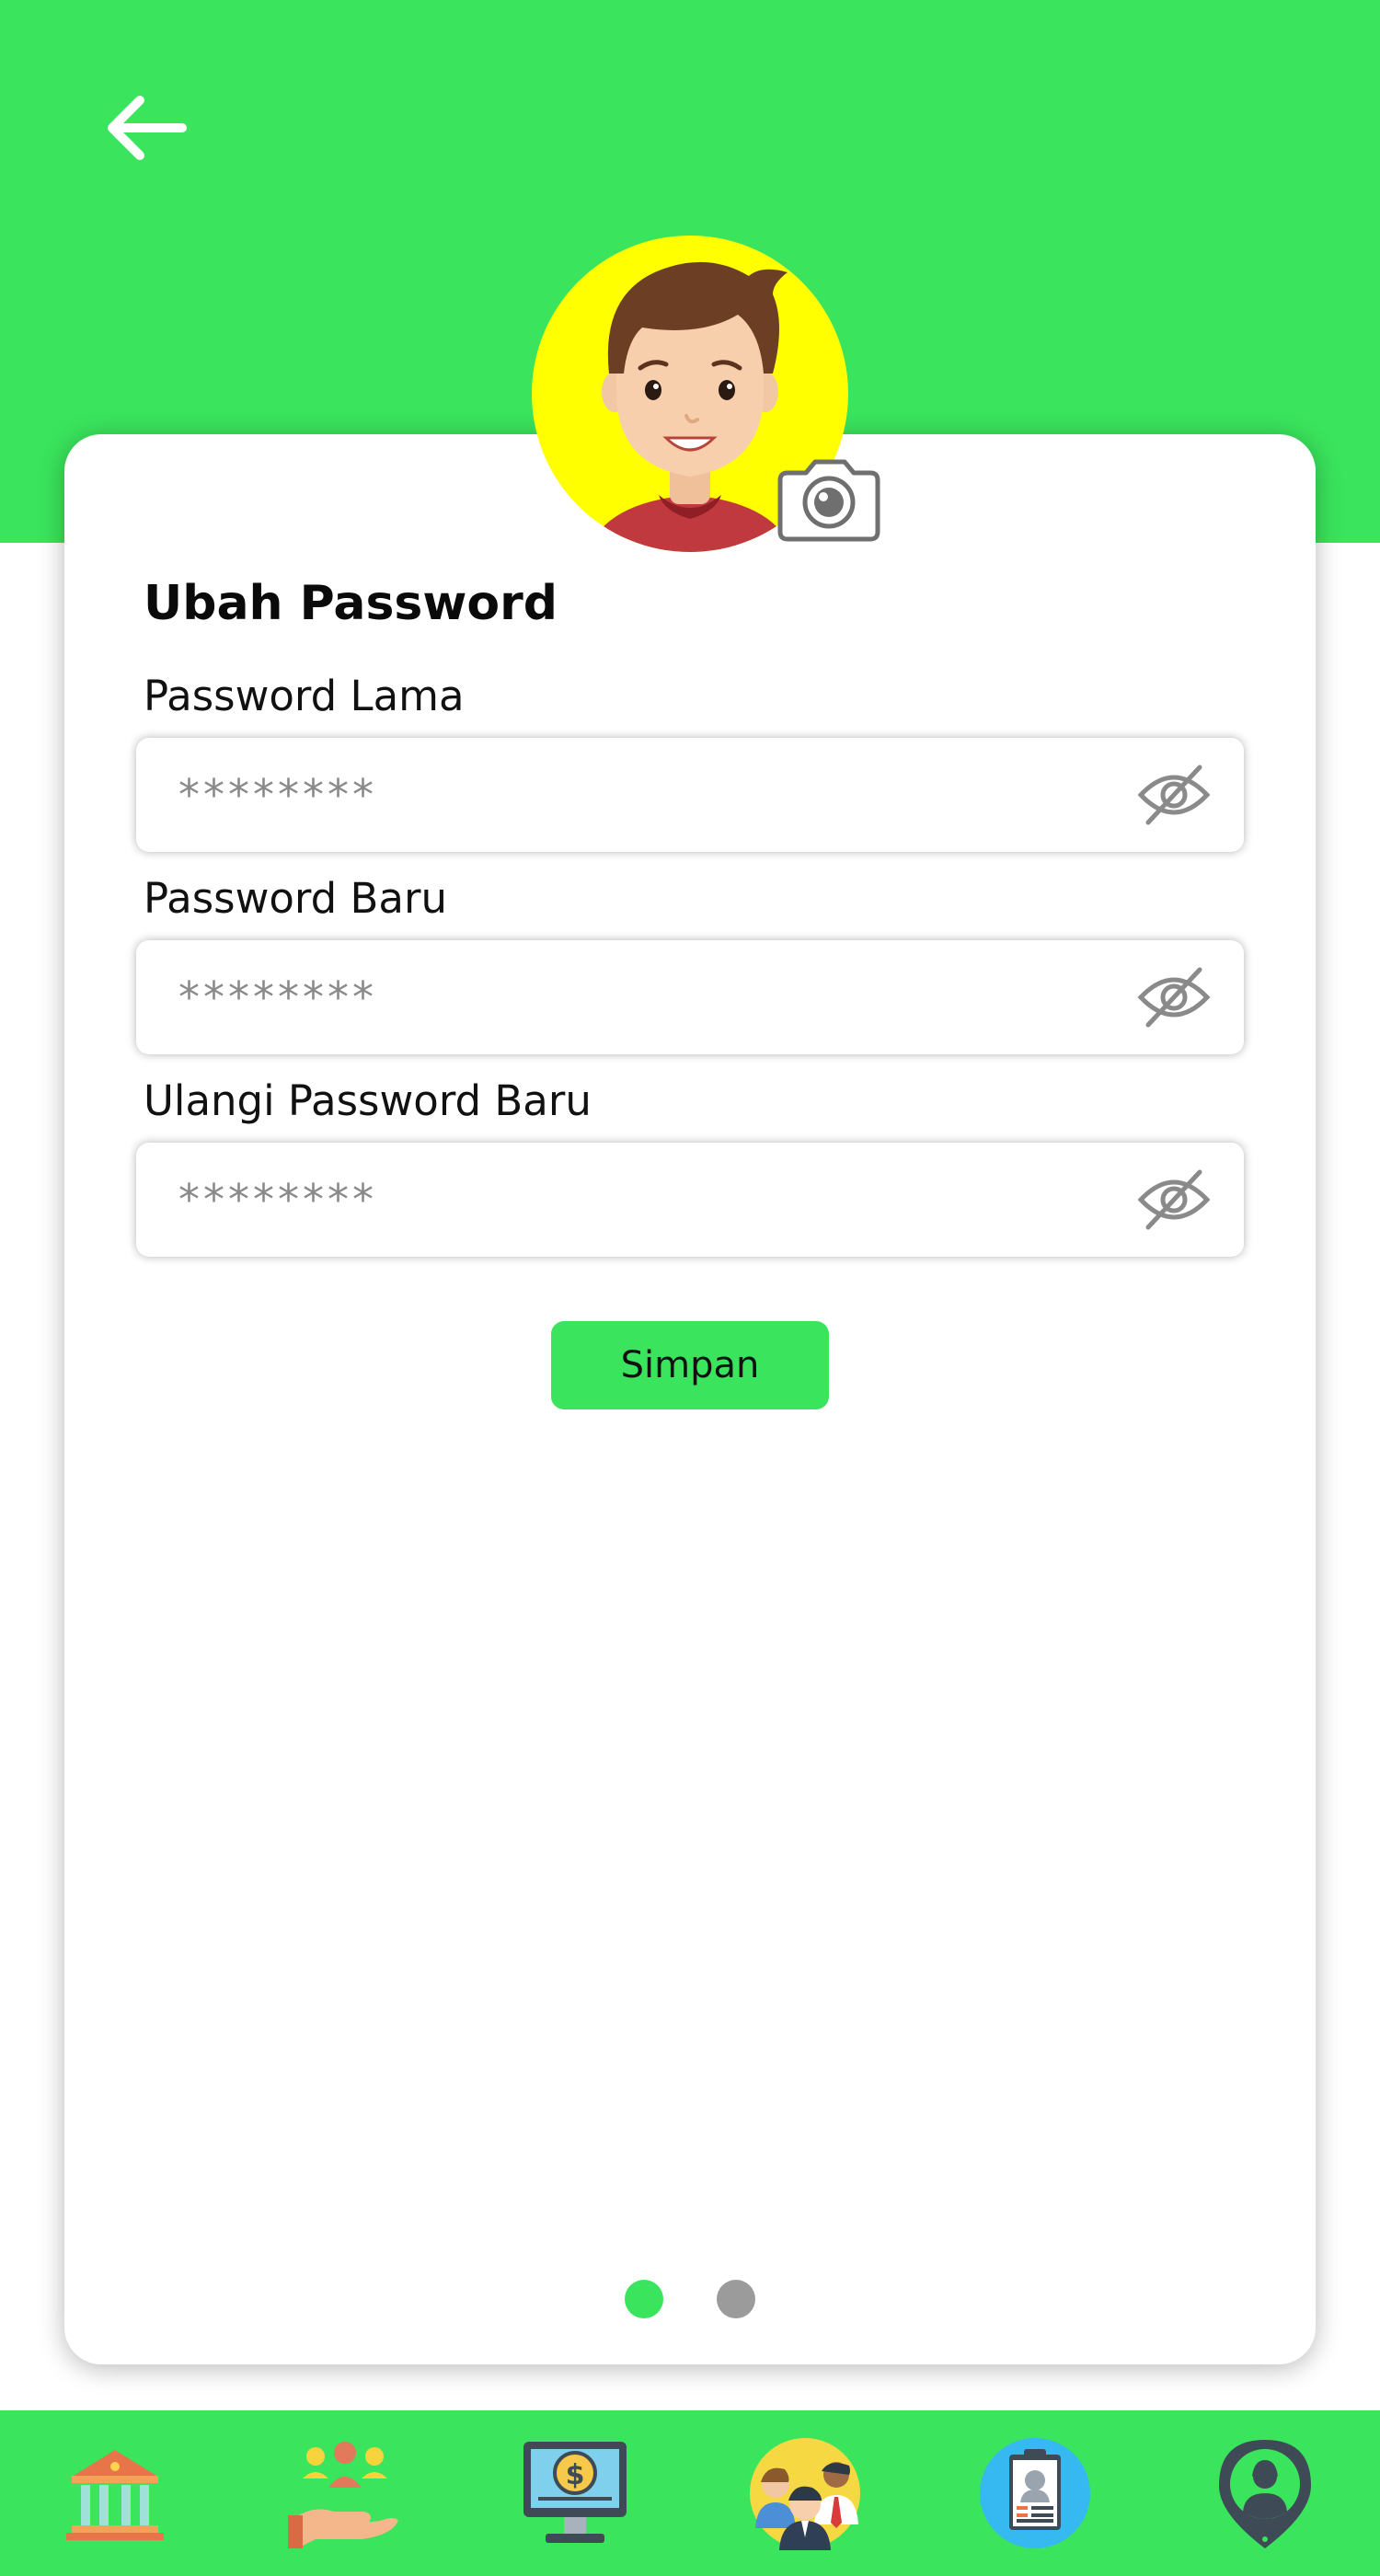 The height and width of the screenshot is (2576, 1380). I want to click on new-password-input, so click(638, 997).